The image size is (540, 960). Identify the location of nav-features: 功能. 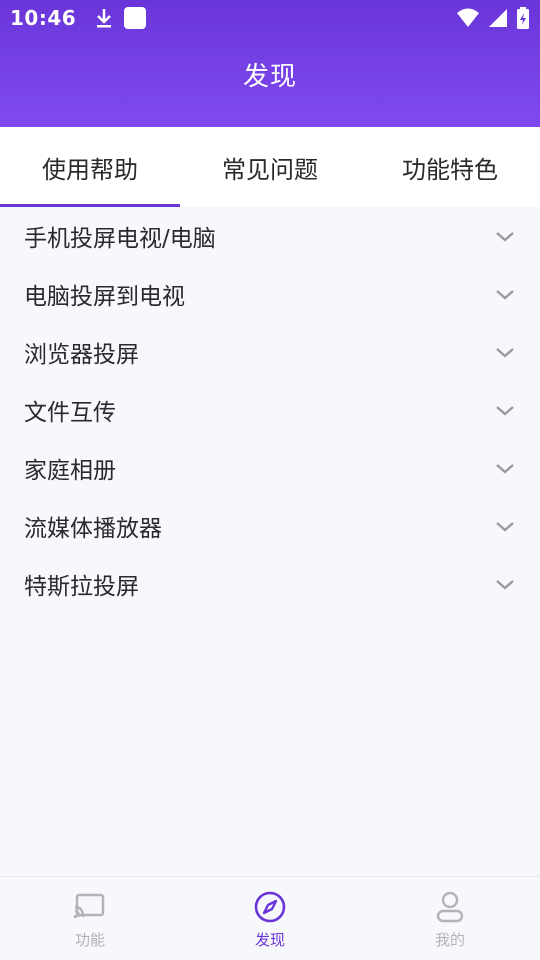
(90, 918).